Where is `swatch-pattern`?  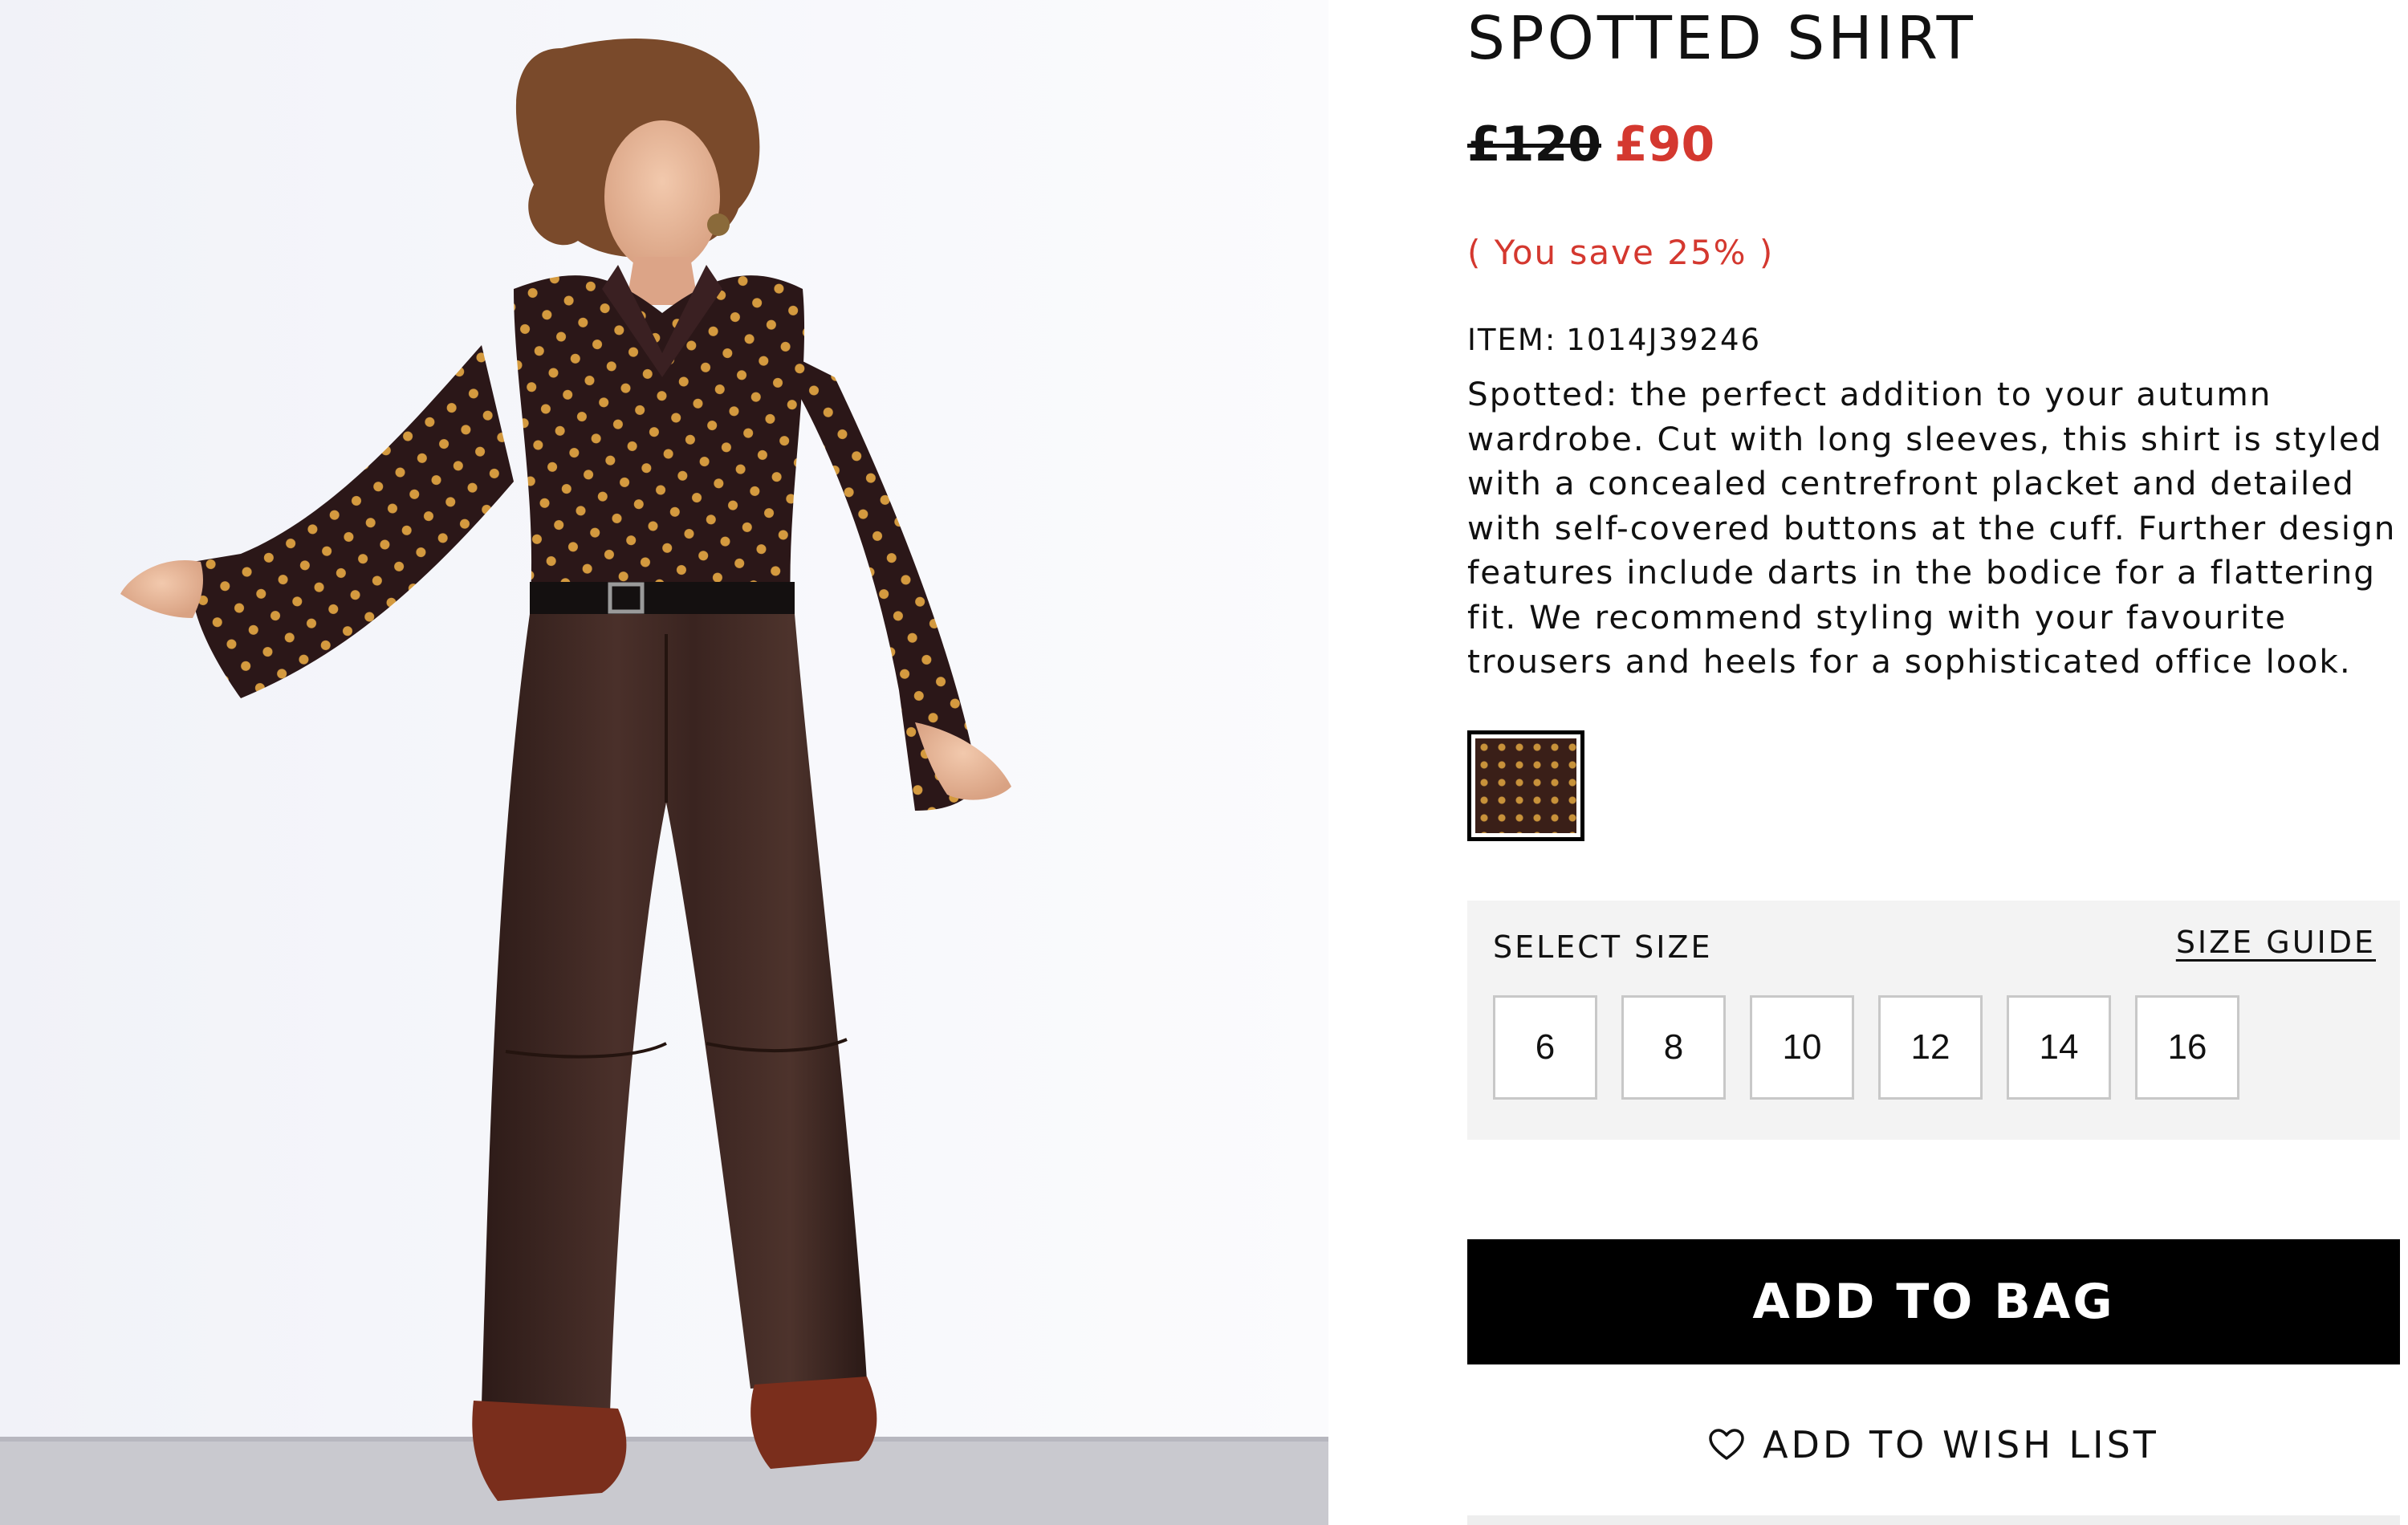
swatch-pattern is located at coordinates (1525, 786).